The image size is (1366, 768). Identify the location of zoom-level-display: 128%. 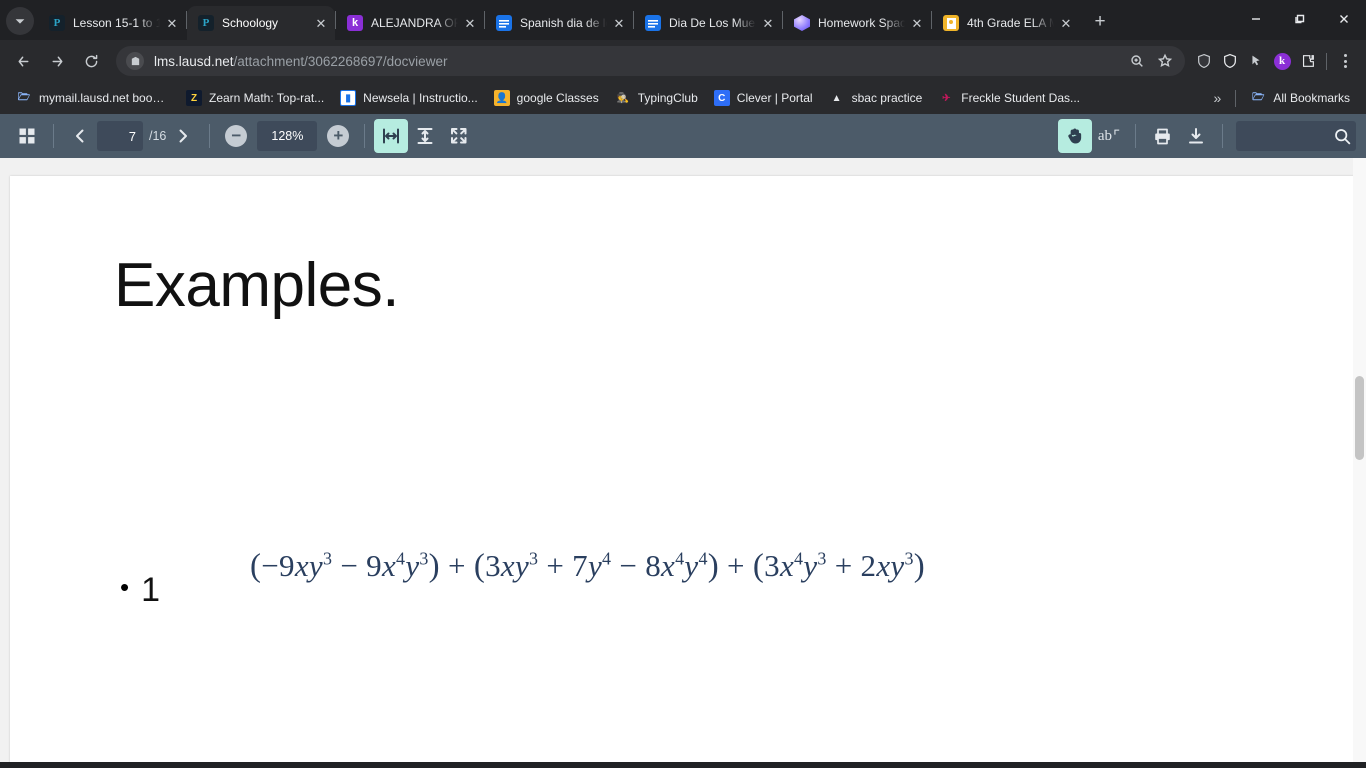
(287, 136).